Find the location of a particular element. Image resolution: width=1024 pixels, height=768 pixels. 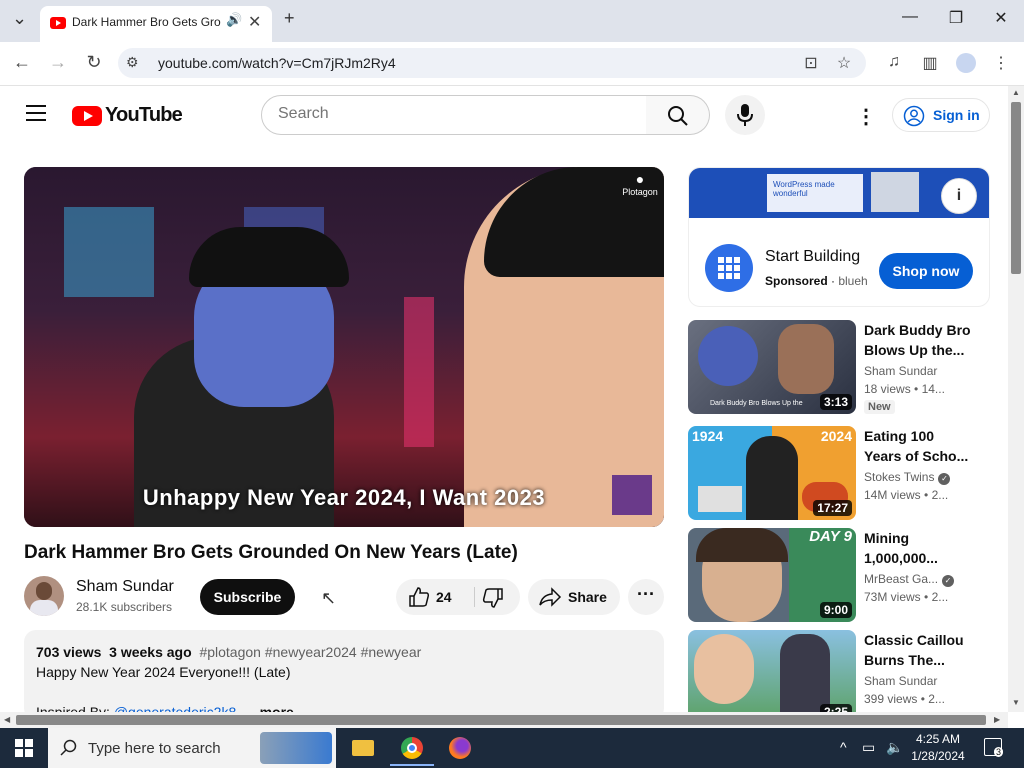

scroll-right-icon: ▶ is located at coordinates (997, 719).